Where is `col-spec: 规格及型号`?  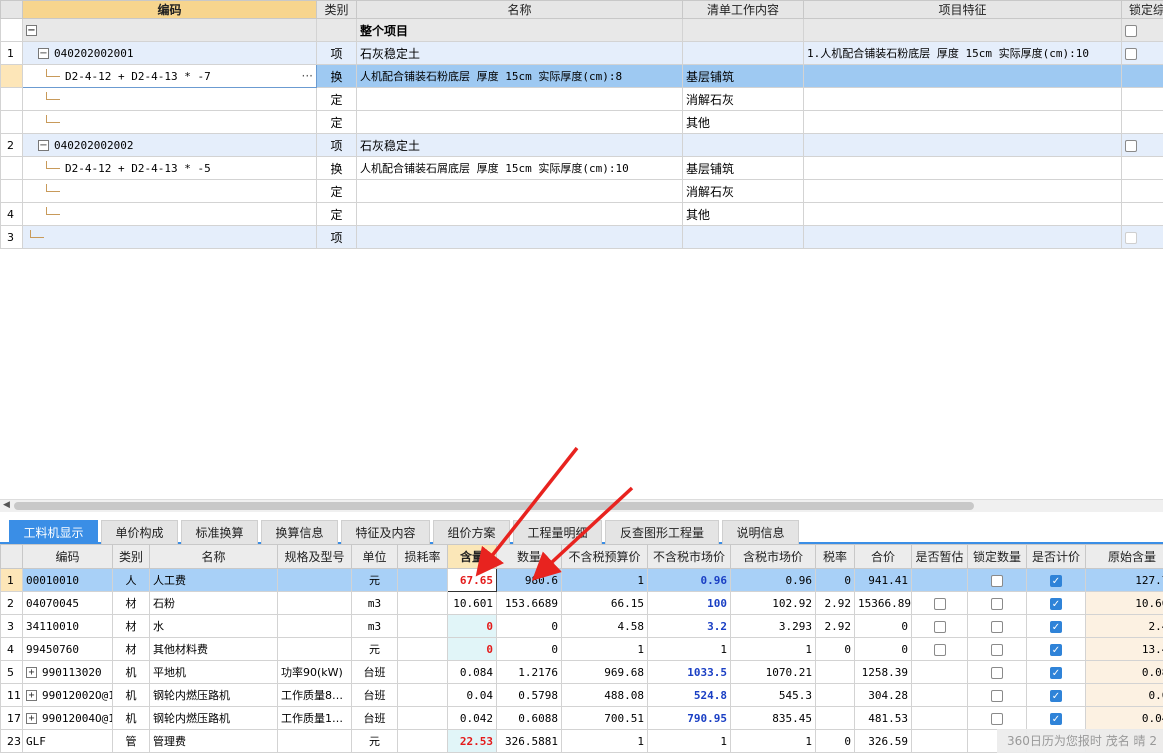
col-spec: 规格及型号 is located at coordinates (314, 556).